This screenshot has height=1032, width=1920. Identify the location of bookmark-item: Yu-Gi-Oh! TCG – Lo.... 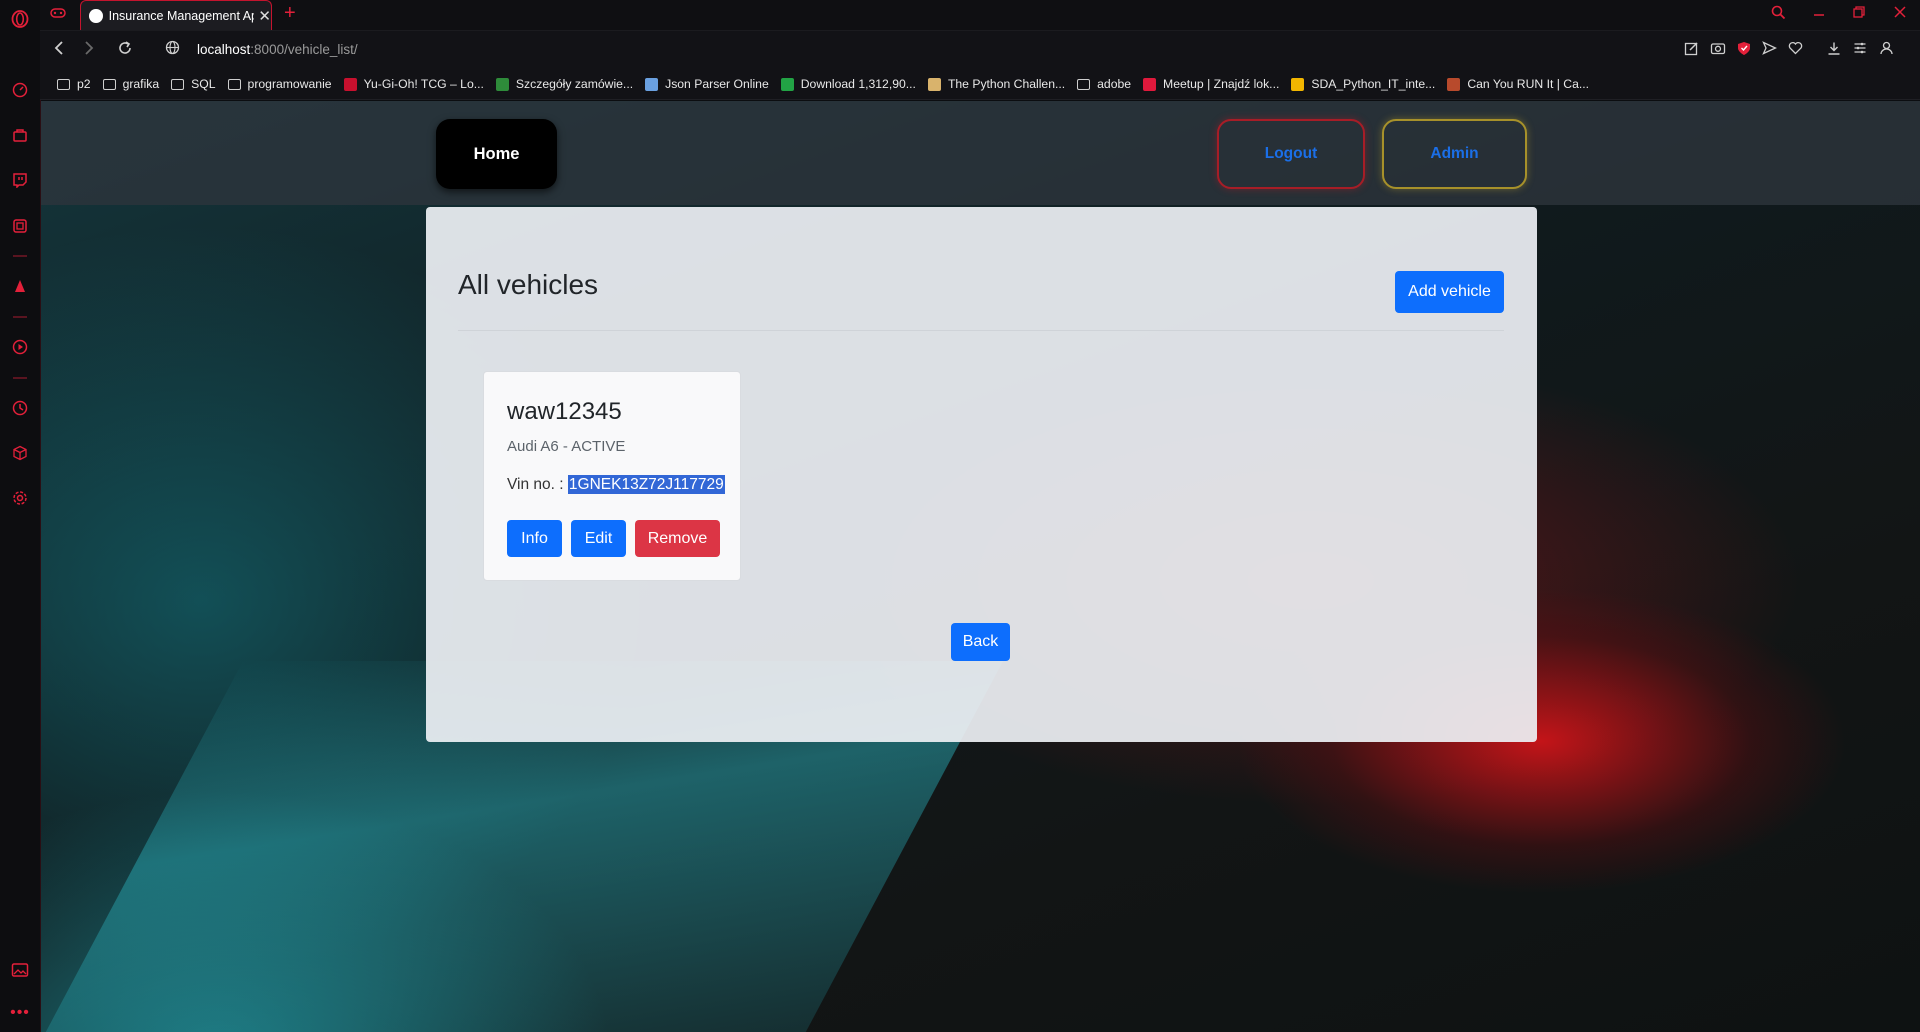
(413, 84).